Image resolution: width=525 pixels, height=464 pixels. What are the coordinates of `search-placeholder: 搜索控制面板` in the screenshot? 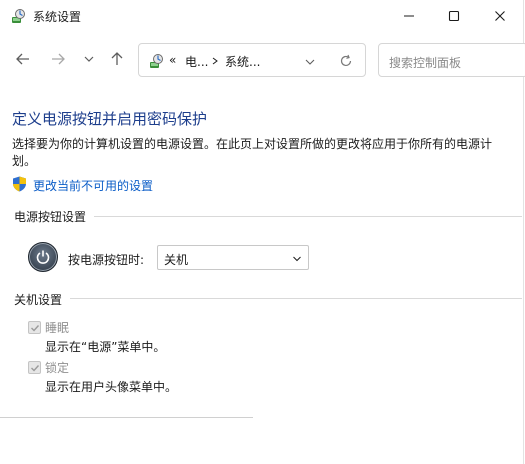 It's located at (425, 63).